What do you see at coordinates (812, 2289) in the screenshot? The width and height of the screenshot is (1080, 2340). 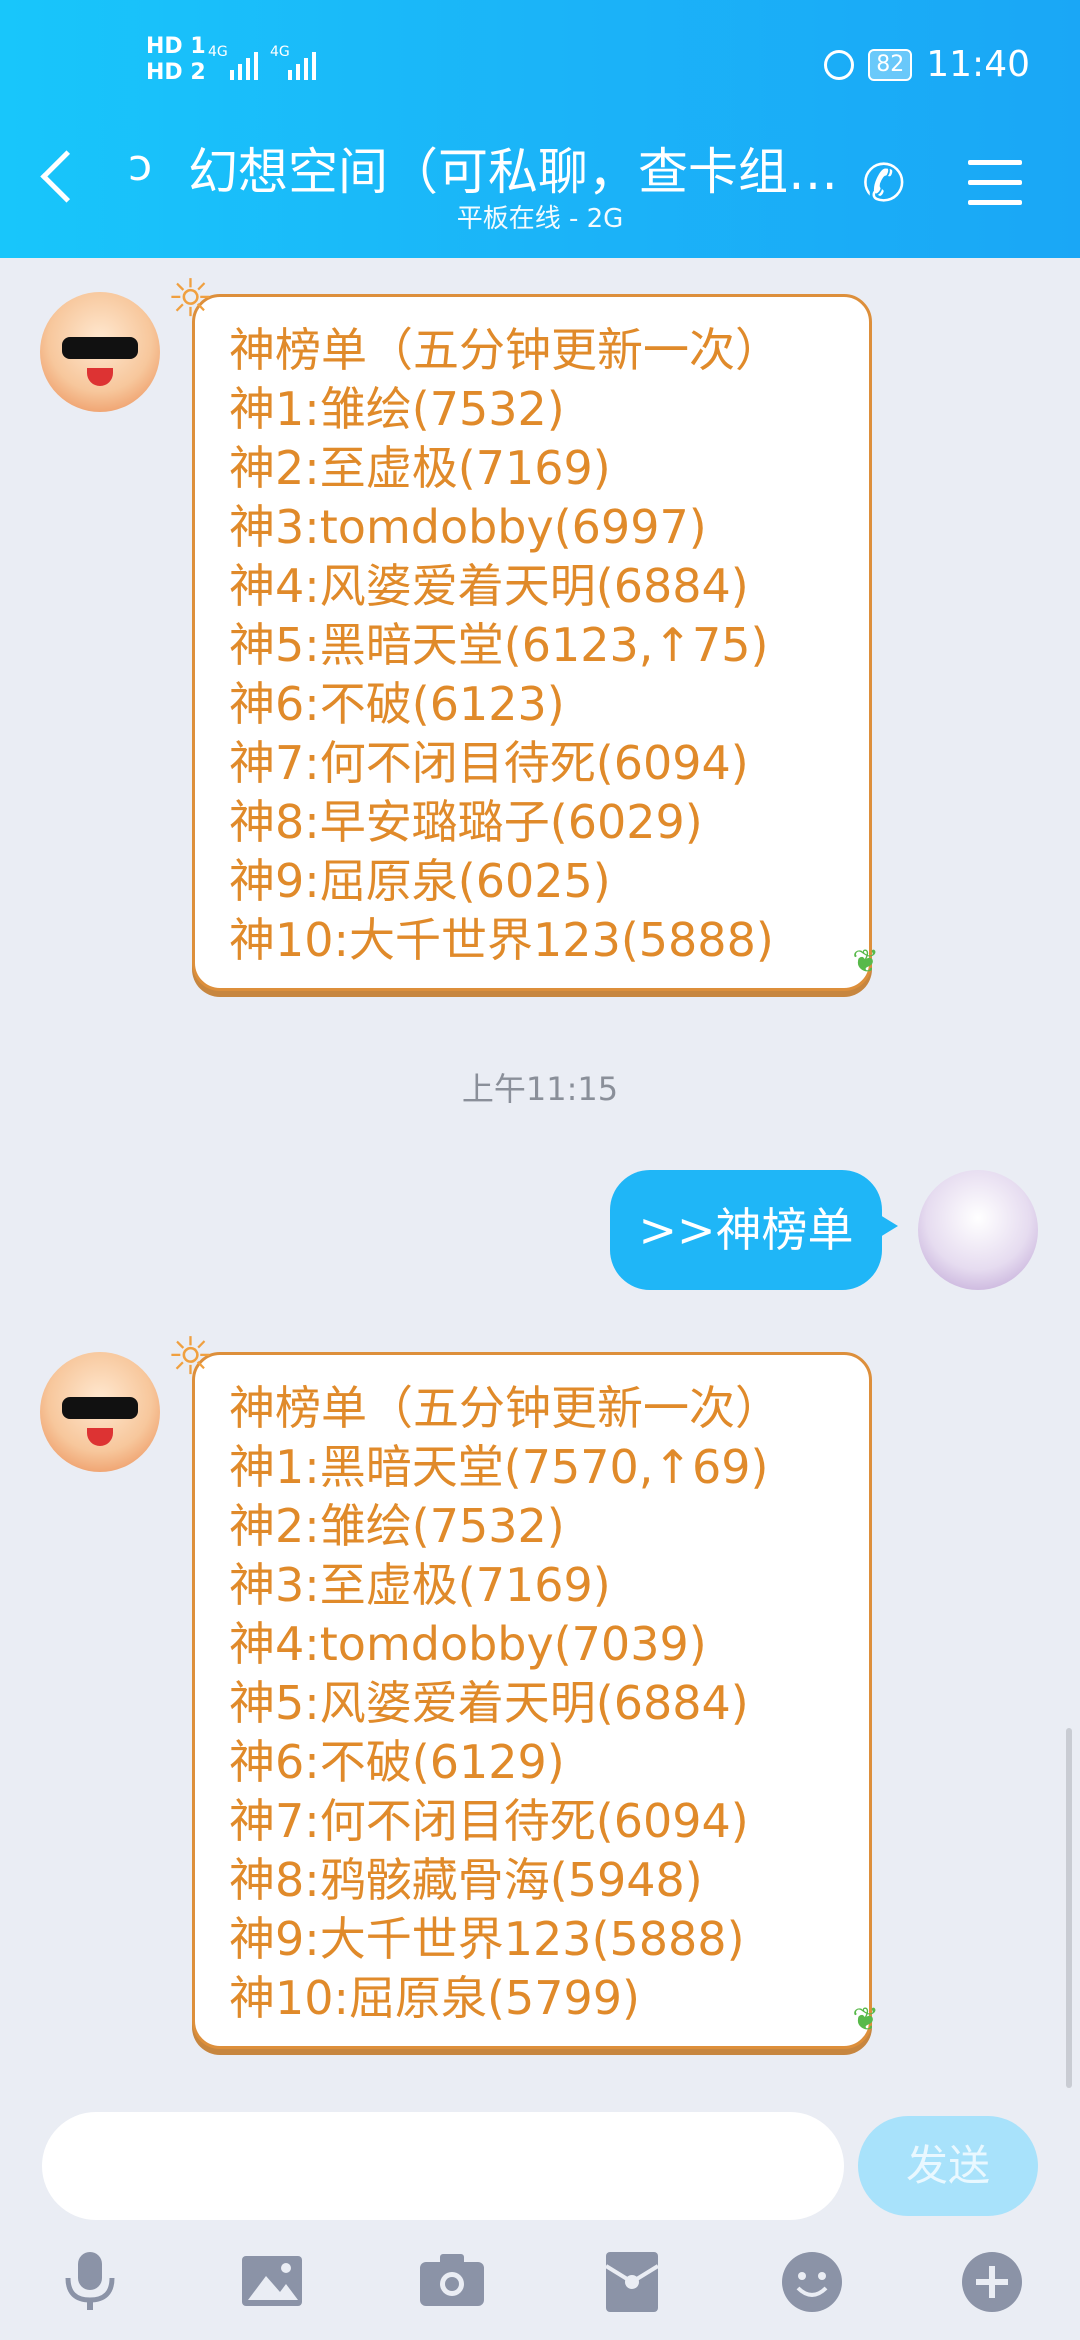 I see `emoji-icon` at bounding box center [812, 2289].